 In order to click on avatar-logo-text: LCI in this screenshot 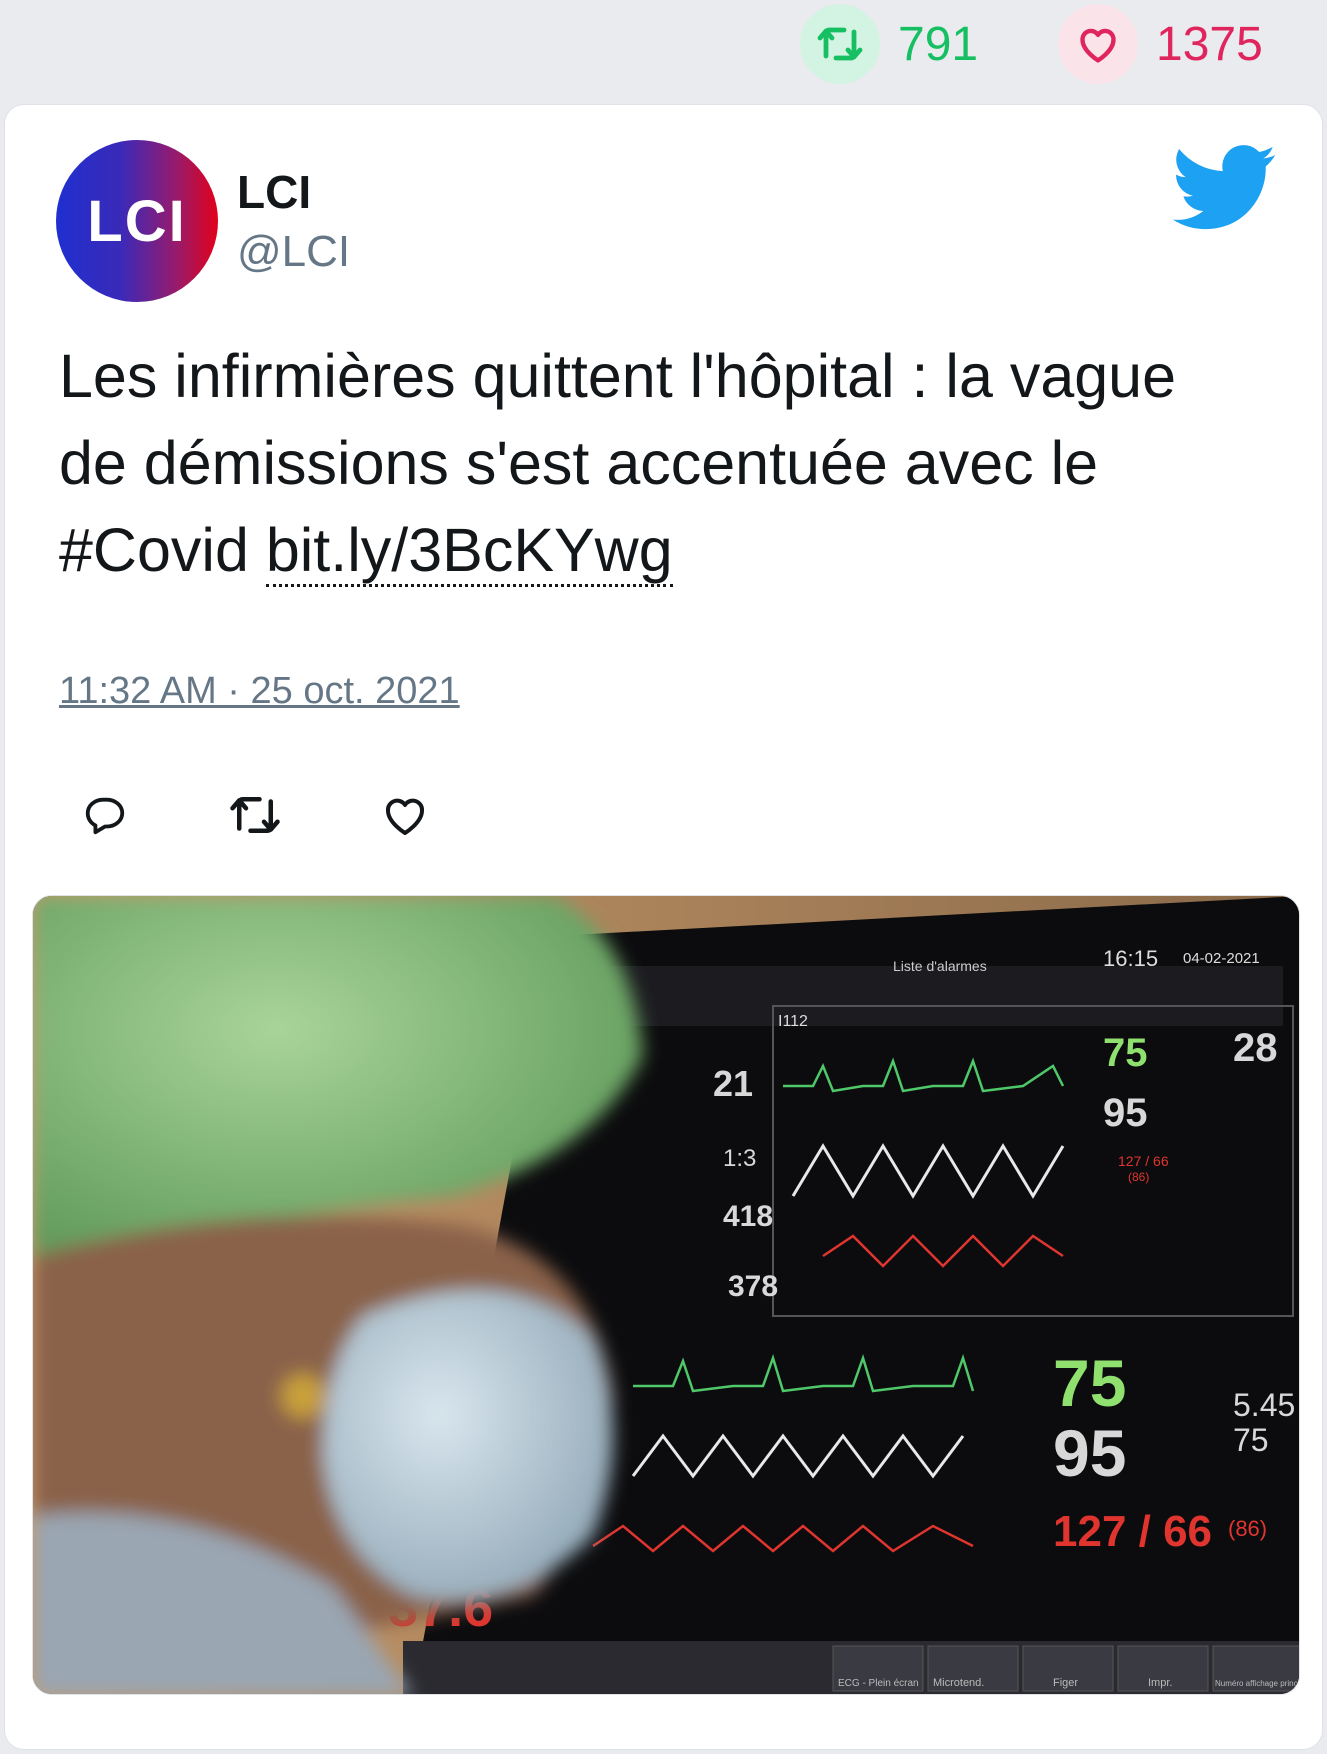, I will do `click(137, 221)`.